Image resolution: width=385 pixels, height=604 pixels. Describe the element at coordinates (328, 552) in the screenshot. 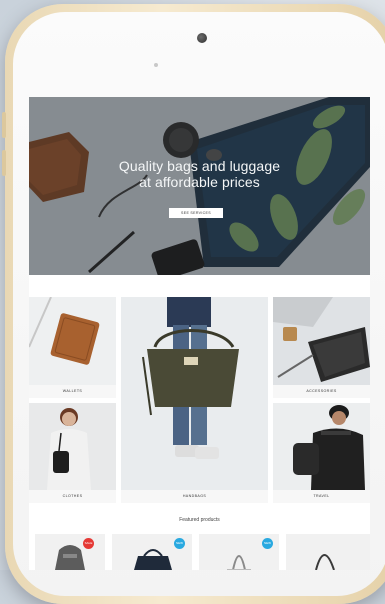

I see `product-card` at that location.